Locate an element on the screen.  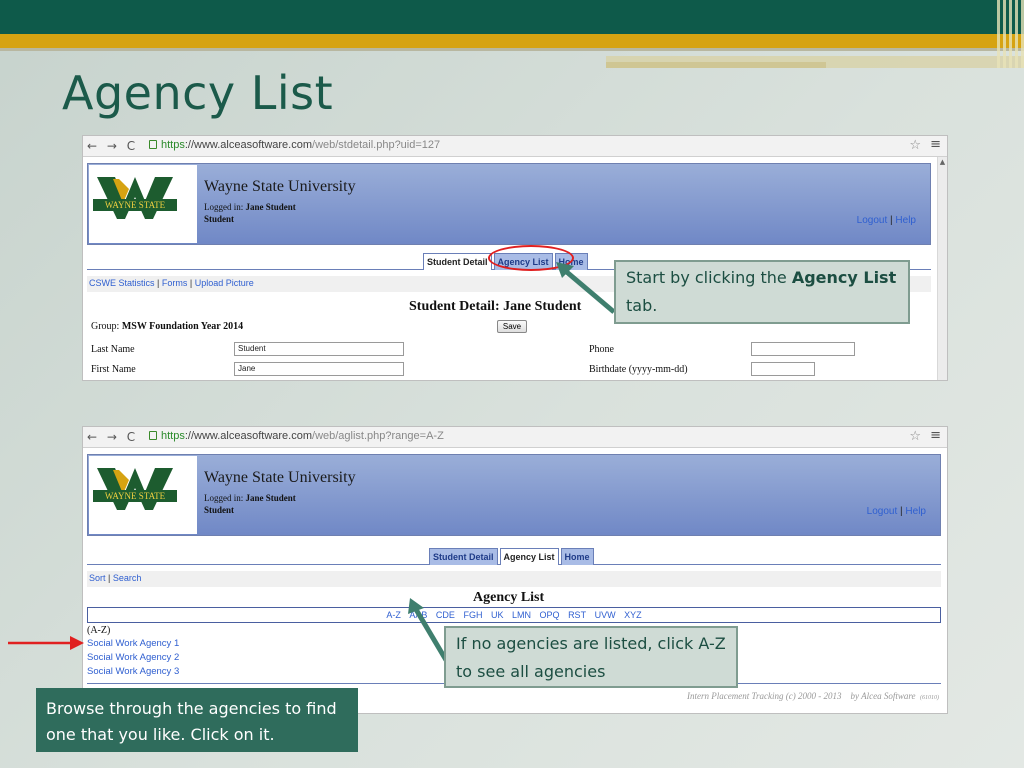
slide-gold-rule is located at coordinates (512, 49).